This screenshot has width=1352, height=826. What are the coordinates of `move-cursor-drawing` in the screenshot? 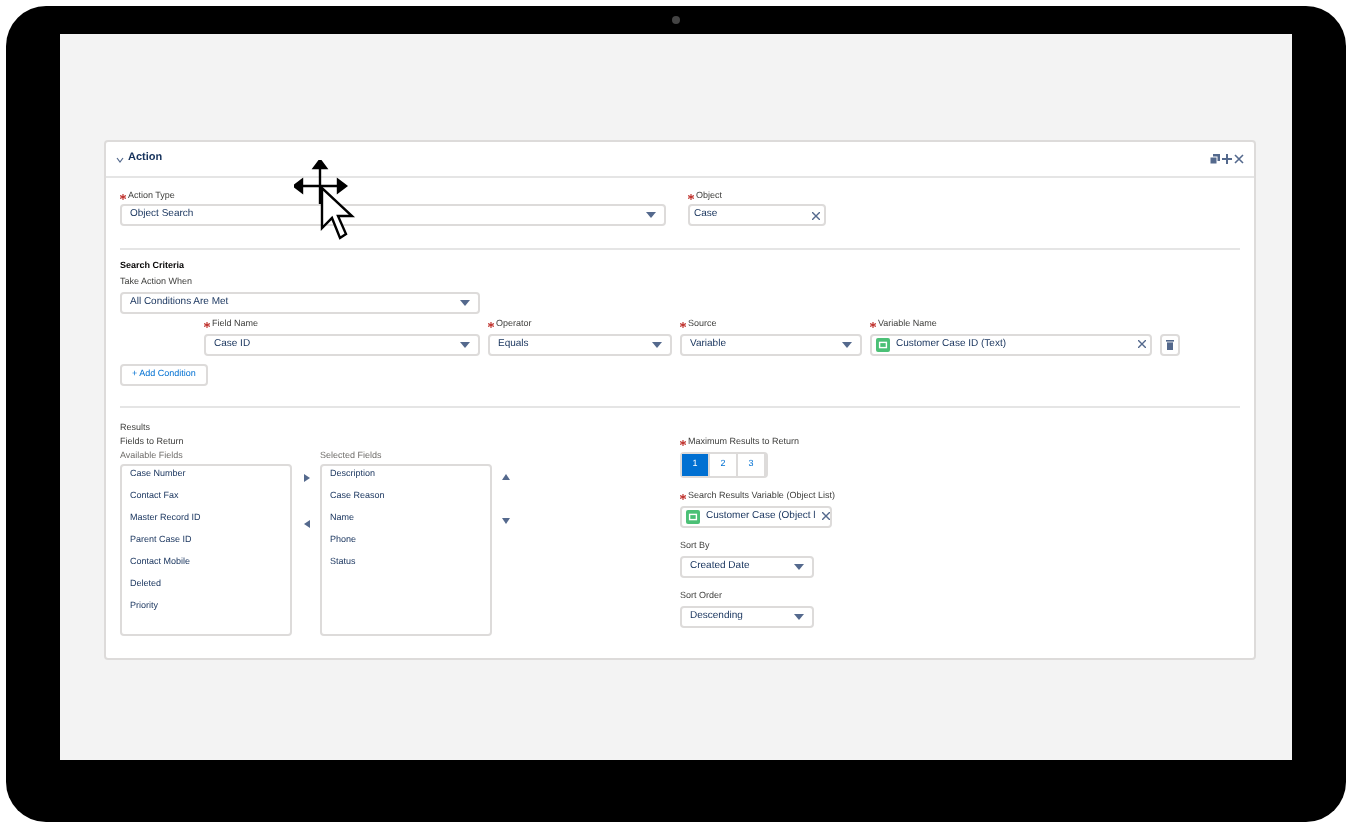 It's located at (326, 203).